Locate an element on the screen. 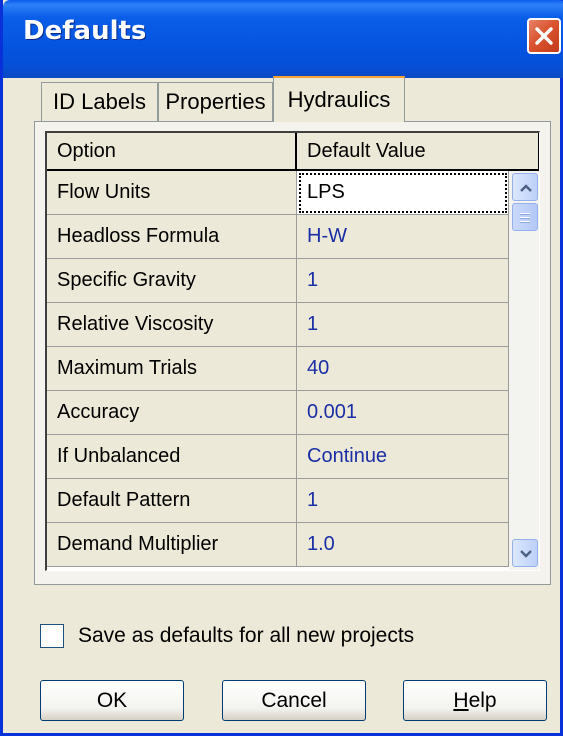  window-title: Defaults is located at coordinates (85, 31).